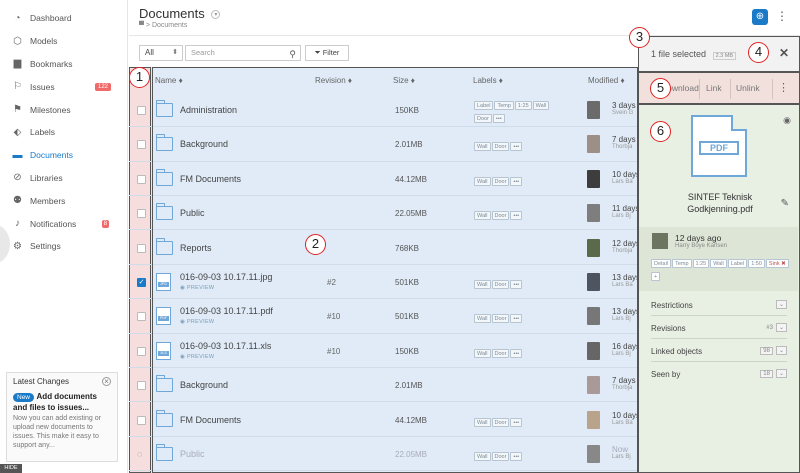  What do you see at coordinates (333, 80) in the screenshot?
I see `column-revision: Revision ♦` at bounding box center [333, 80].